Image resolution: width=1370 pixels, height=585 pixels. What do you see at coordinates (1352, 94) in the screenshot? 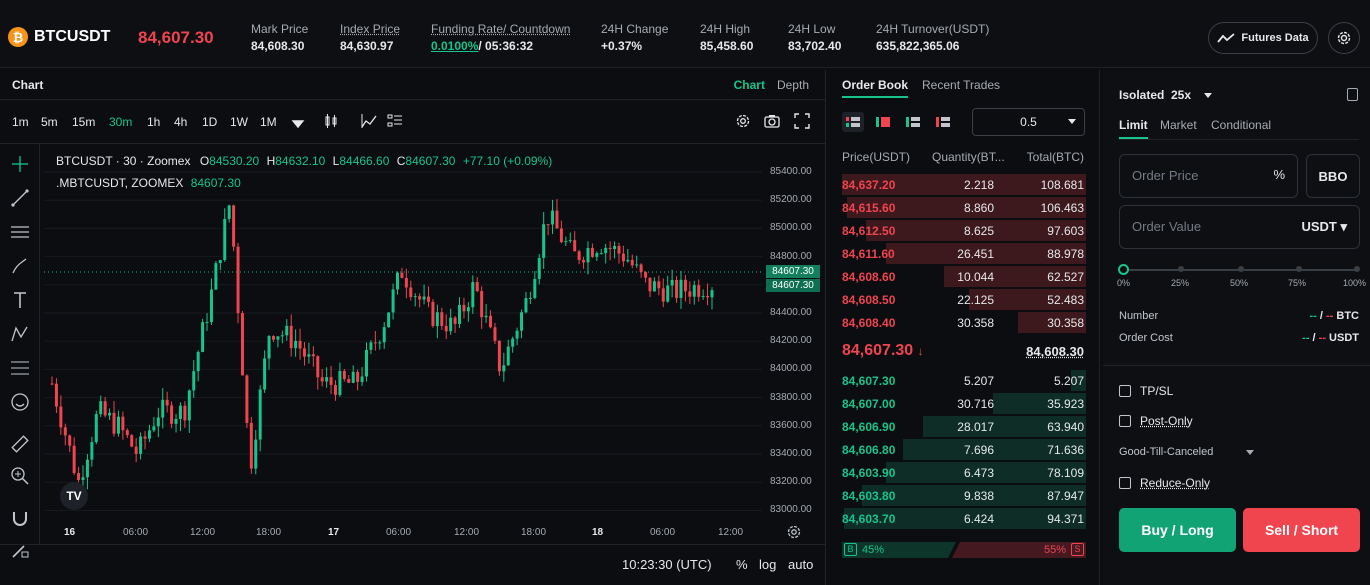
I see `calculator-icon` at bounding box center [1352, 94].